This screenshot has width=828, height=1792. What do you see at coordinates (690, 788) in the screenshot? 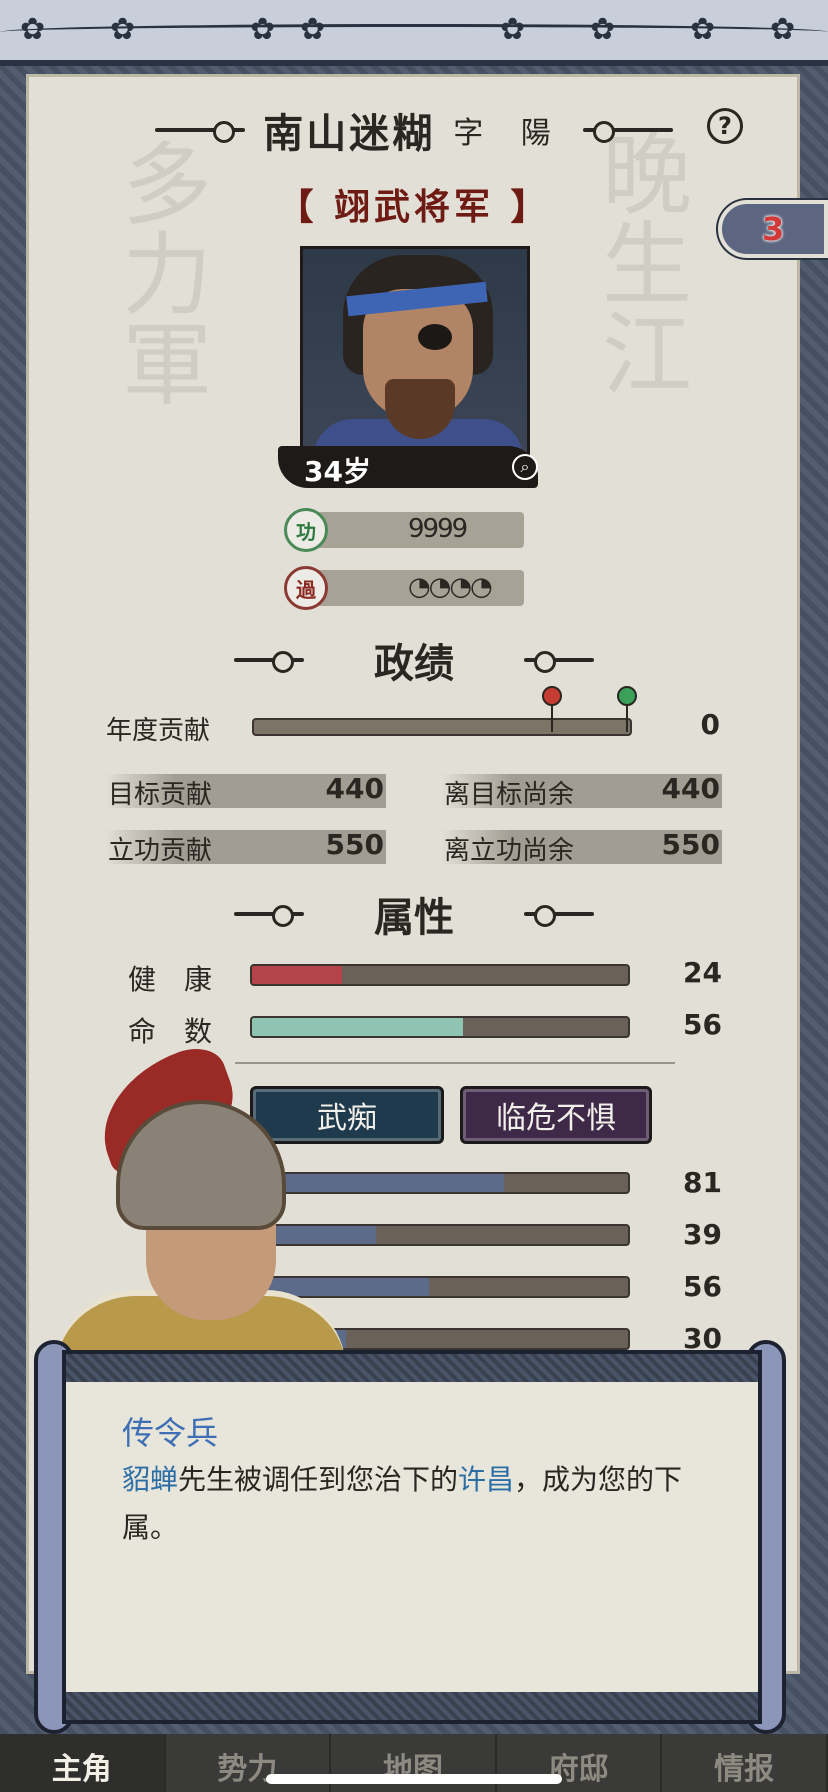
I see `remaining-target-value: 440` at bounding box center [690, 788].